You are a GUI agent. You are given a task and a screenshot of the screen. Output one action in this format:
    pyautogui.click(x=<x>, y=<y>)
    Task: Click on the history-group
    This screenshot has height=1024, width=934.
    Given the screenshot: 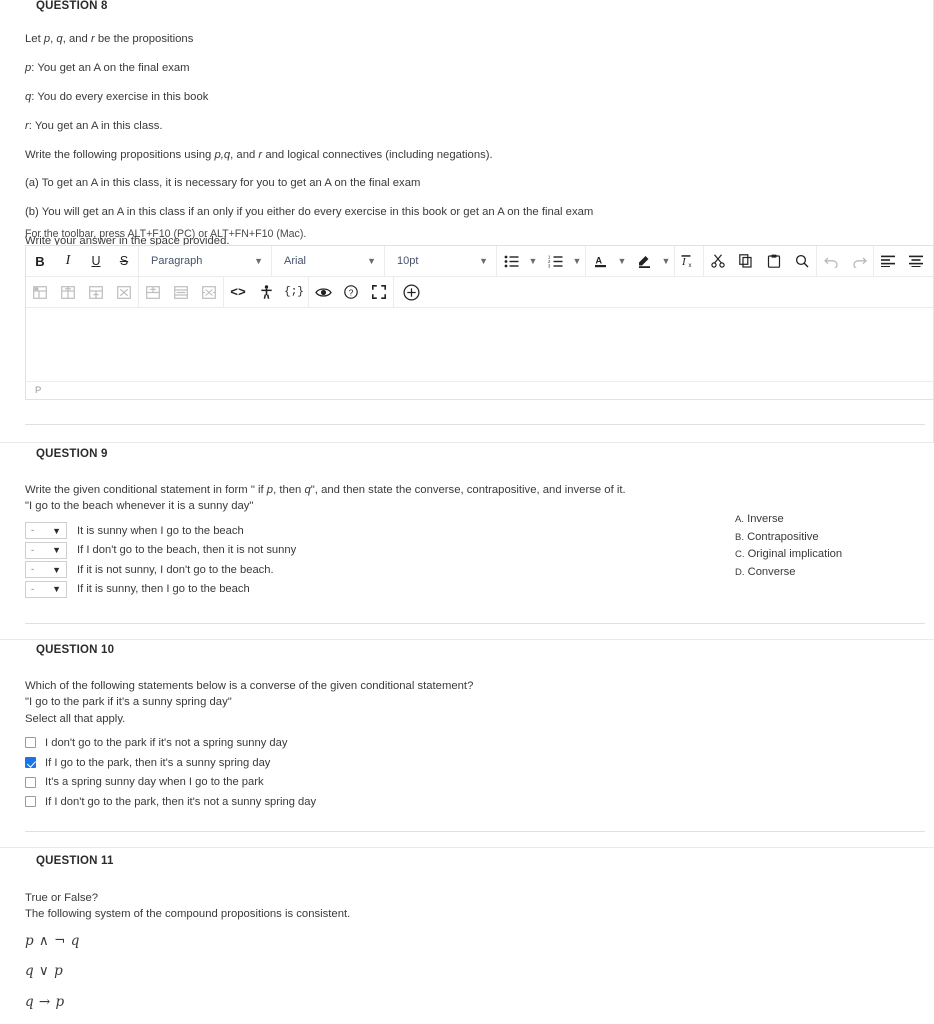 What is the action you would take?
    pyautogui.click(x=845, y=261)
    